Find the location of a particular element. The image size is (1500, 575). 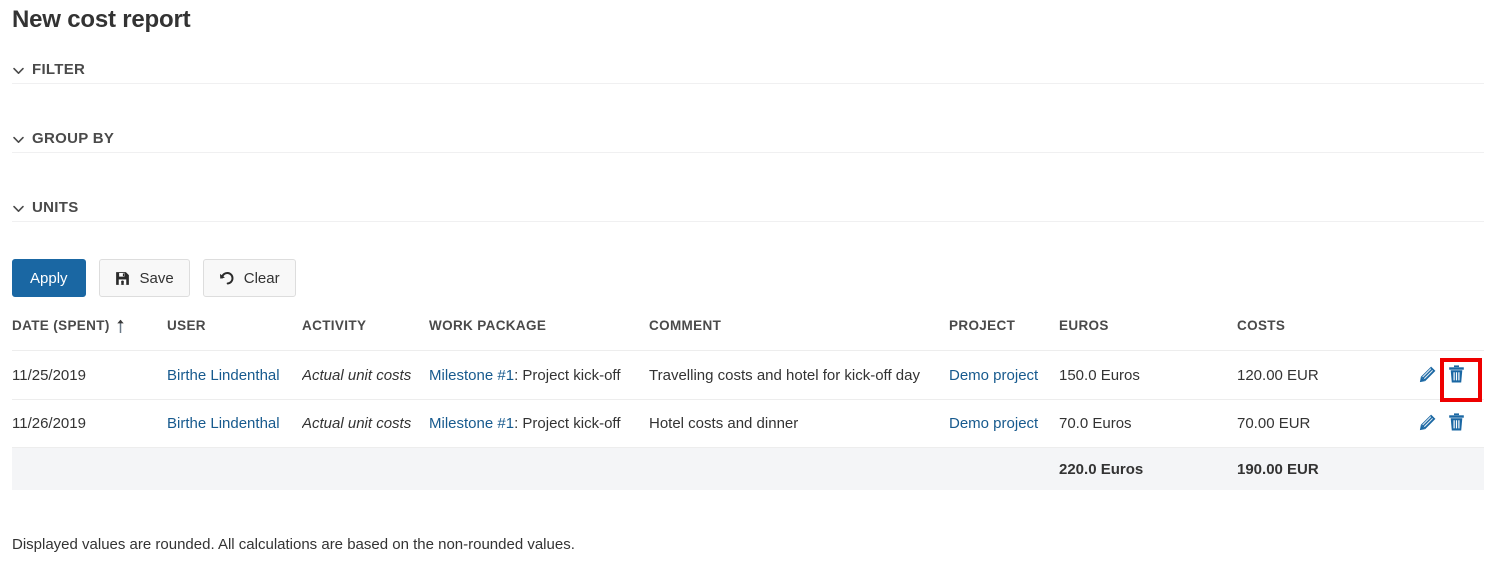

apply-button: Apply is located at coordinates (49, 278).